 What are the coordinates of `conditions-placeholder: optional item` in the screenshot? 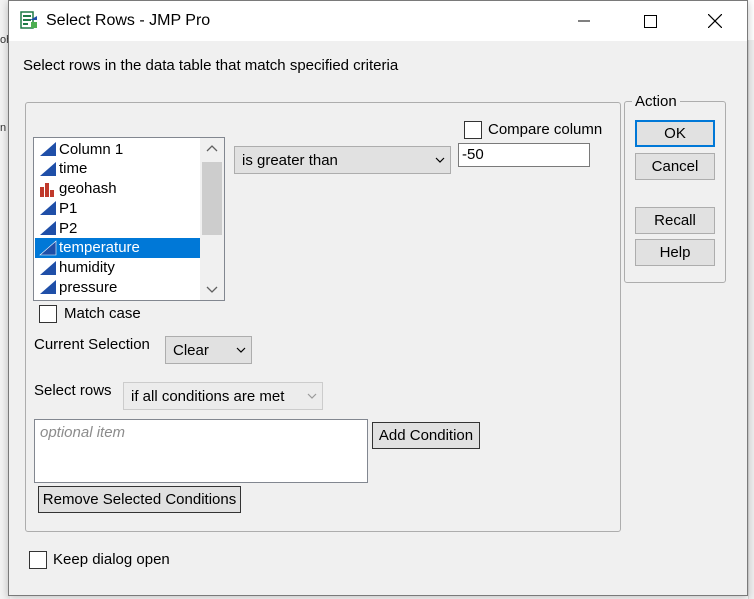 It's located at (83, 432).